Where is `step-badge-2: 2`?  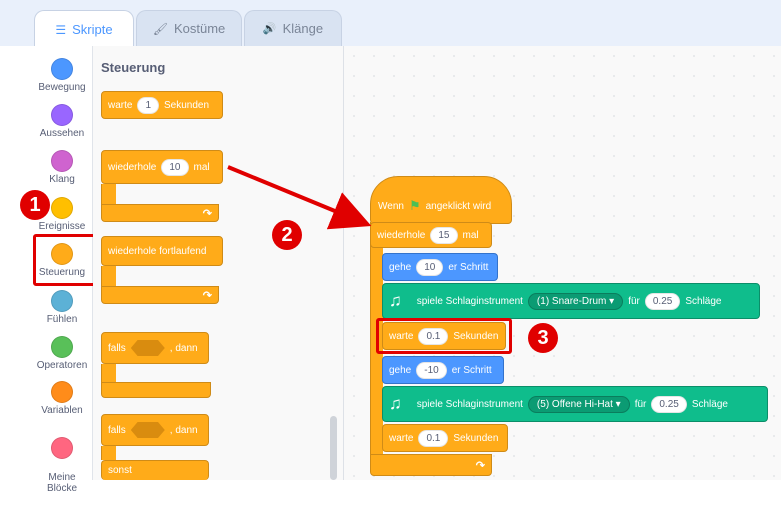
step-badge-2: 2 is located at coordinates (287, 235).